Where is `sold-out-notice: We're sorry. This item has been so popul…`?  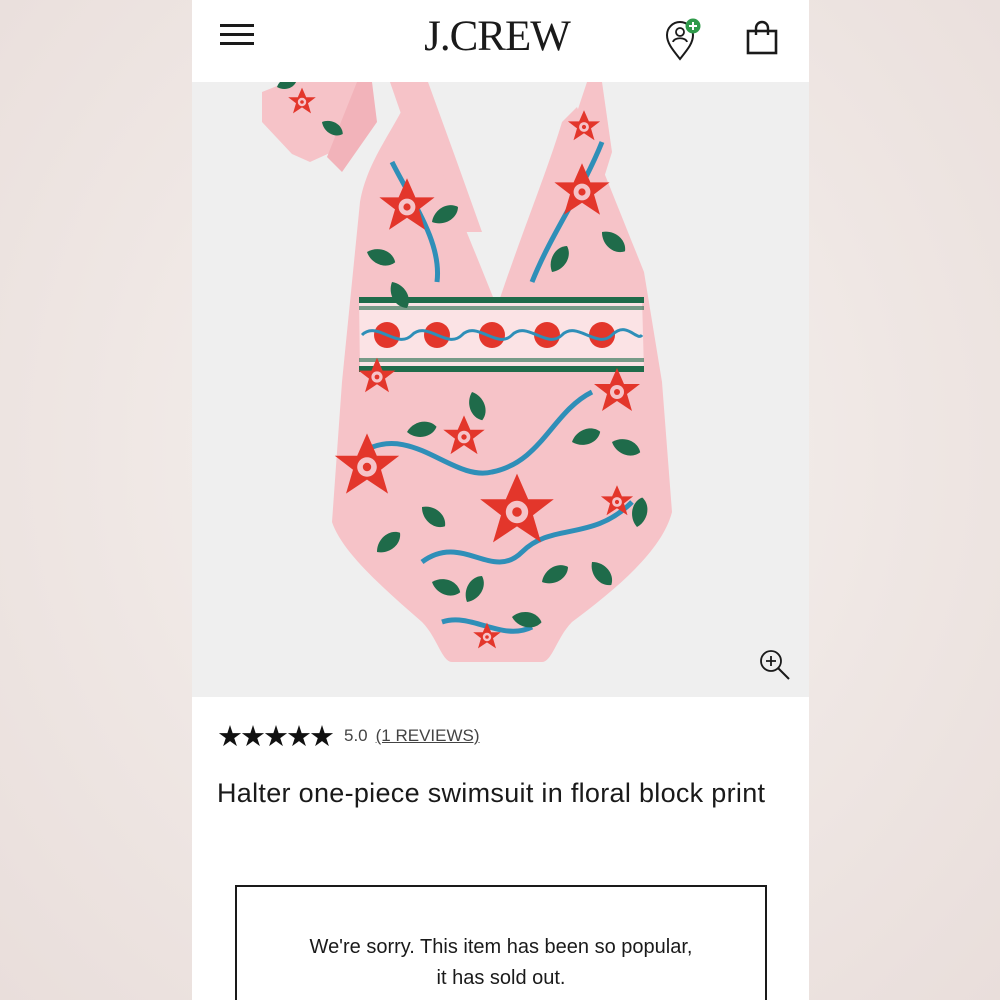
sold-out-notice: We're sorry. This item has been so popul… is located at coordinates (501, 942).